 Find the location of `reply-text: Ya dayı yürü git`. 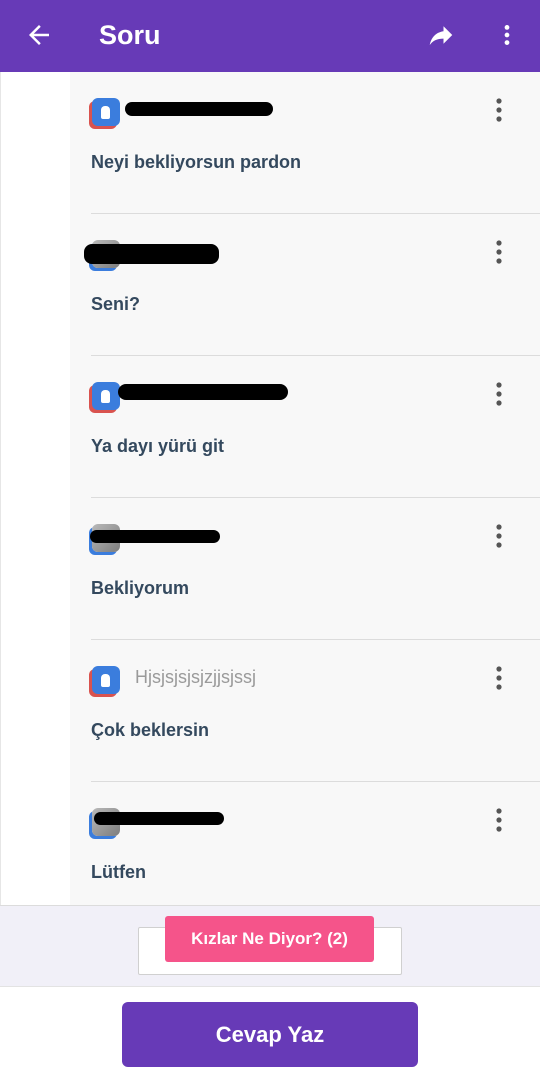

reply-text: Ya dayı yürü git is located at coordinates (158, 446).